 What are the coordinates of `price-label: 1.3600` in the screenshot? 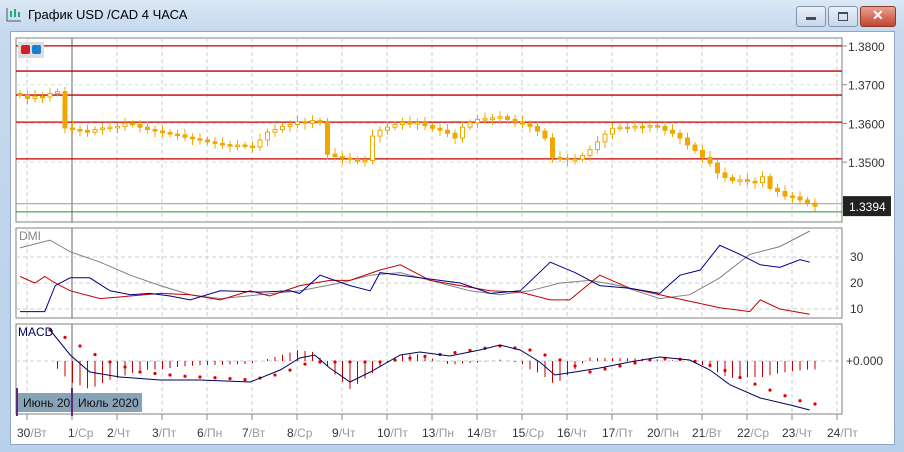 It's located at (866, 124).